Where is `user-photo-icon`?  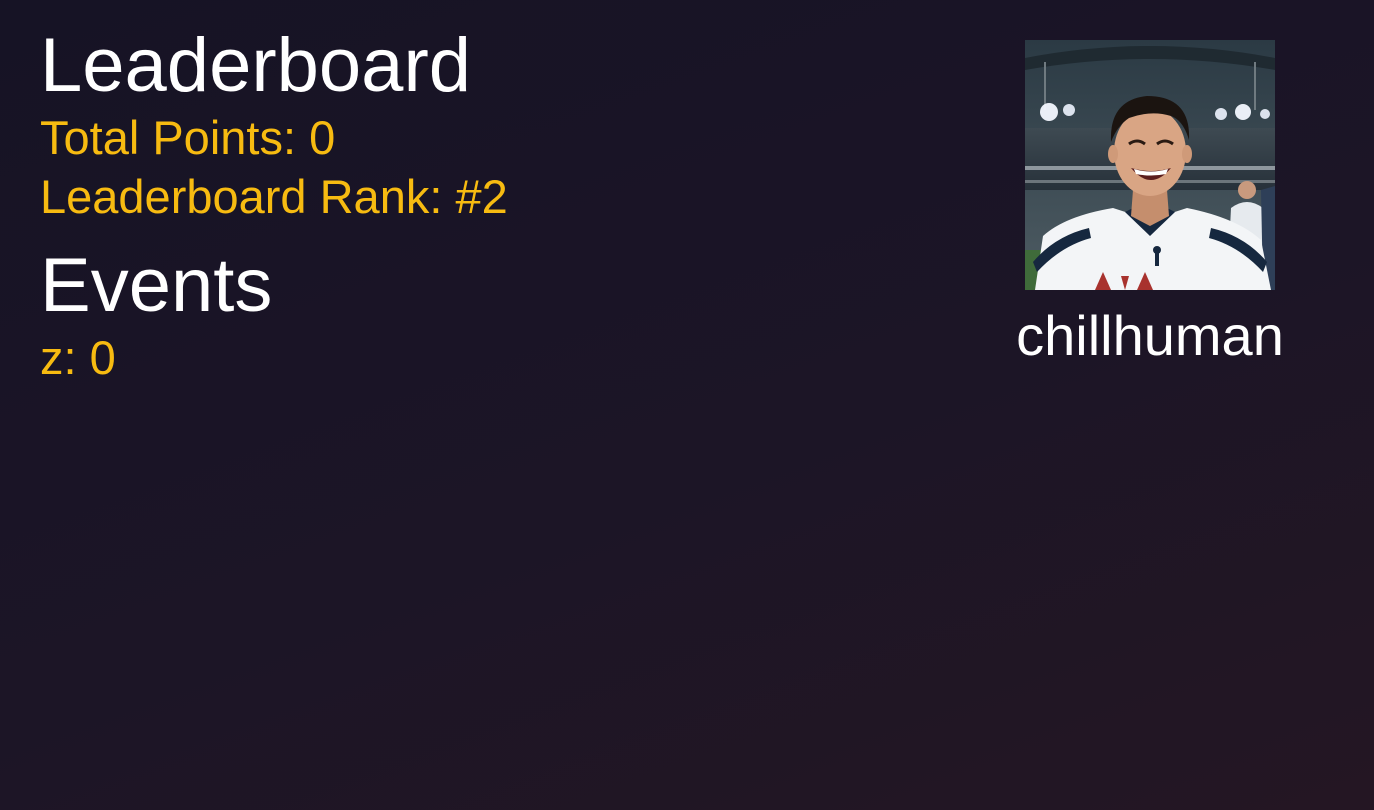 user-photo-icon is located at coordinates (1150, 165).